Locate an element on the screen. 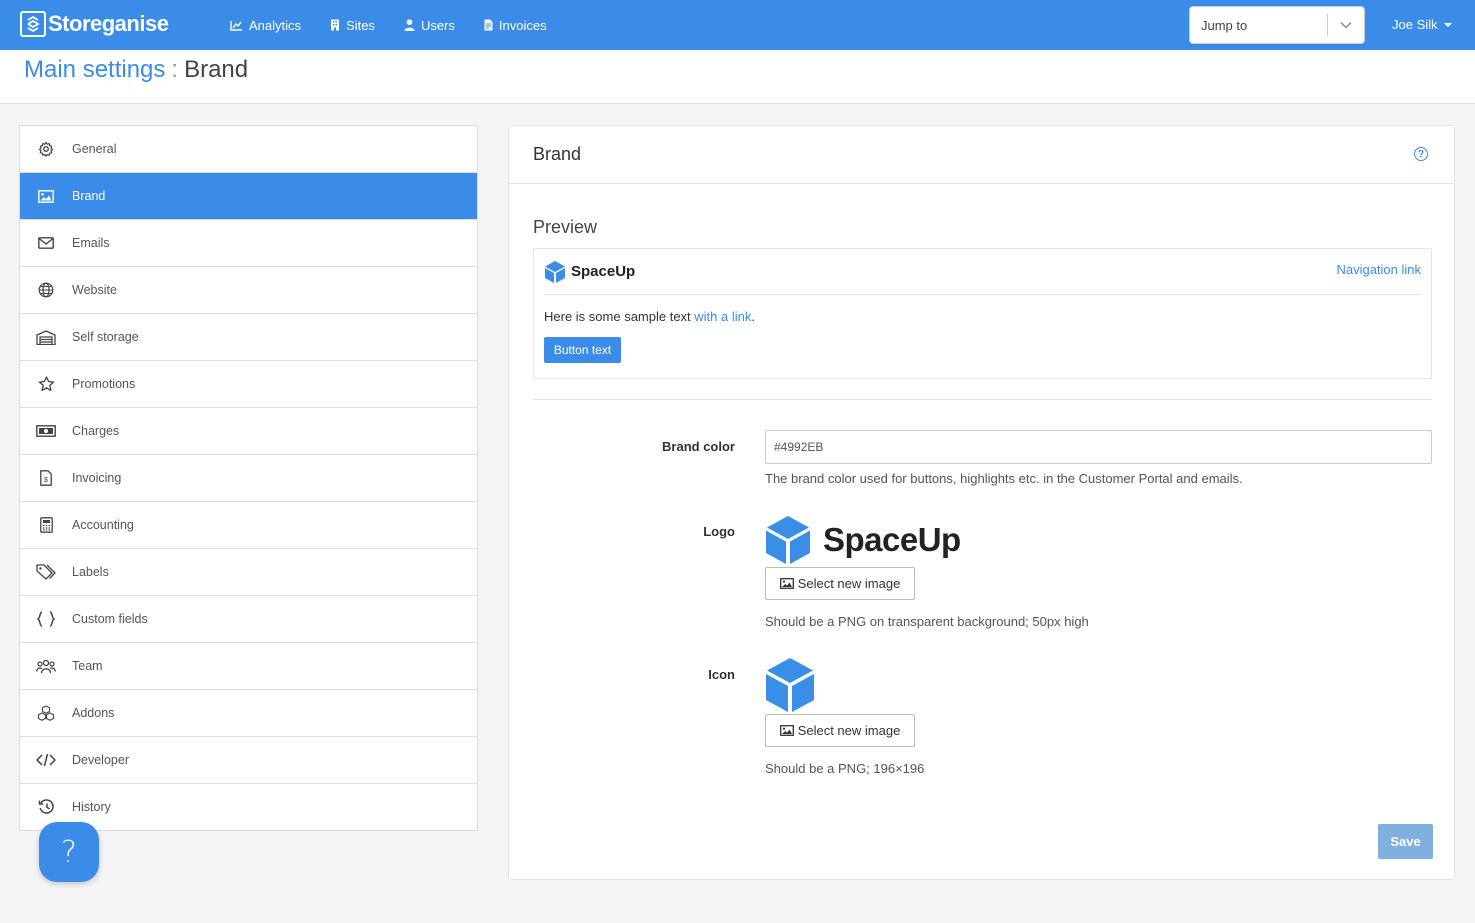 This screenshot has width=1475, height=923. icon-select-image-label: Select new image is located at coordinates (849, 730).